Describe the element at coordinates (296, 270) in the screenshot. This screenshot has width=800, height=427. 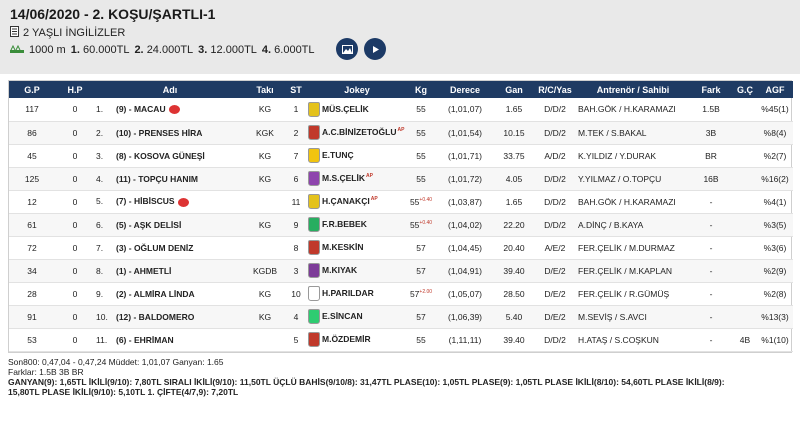
I see `cell-st: 3` at that location.